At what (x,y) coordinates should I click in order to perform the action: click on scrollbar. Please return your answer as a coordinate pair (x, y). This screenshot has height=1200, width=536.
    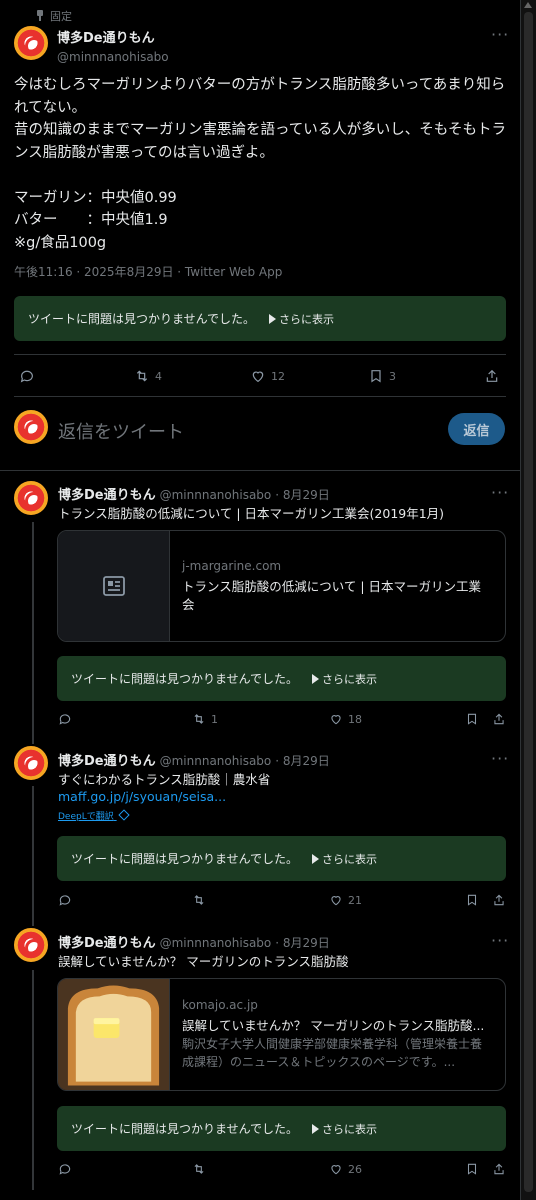
    Looking at the image, I should click on (528, 600).